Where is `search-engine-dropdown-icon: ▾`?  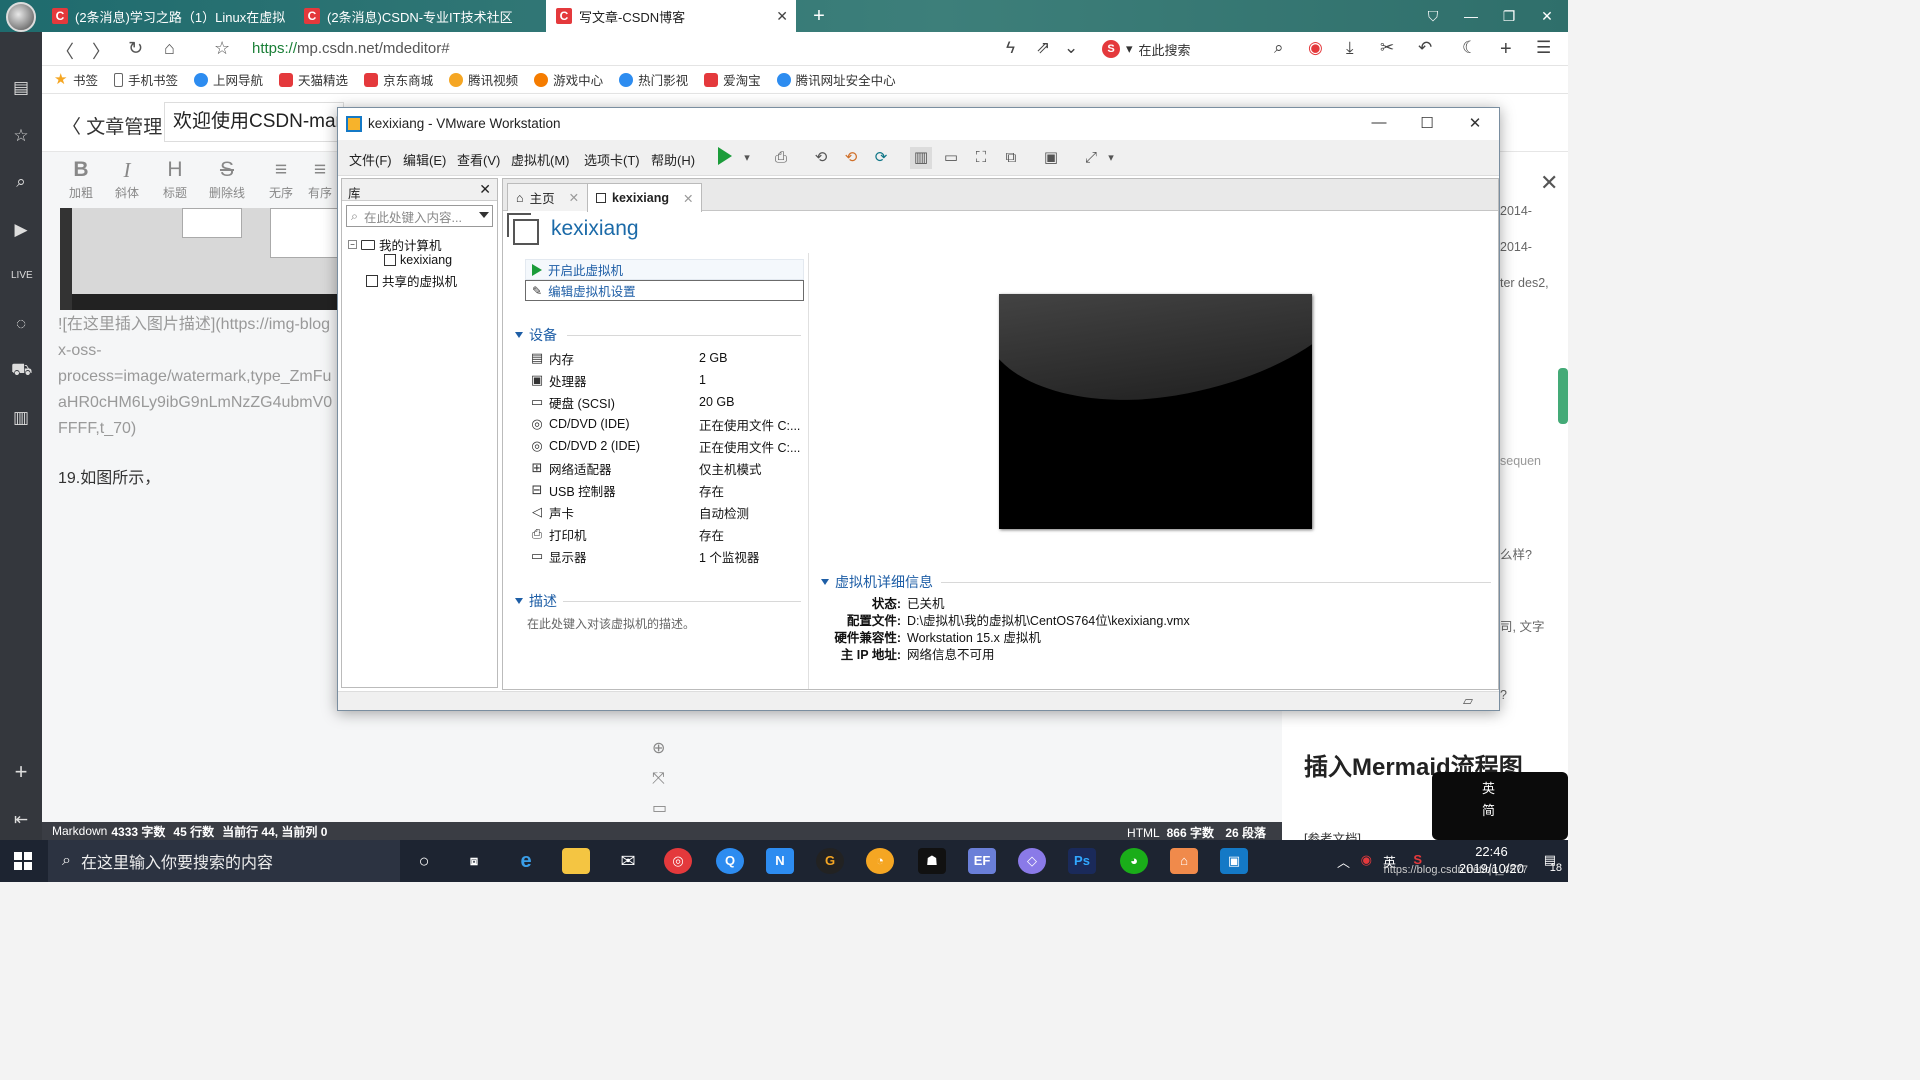
search-engine-dropdown-icon: ▾ is located at coordinates (1129, 49).